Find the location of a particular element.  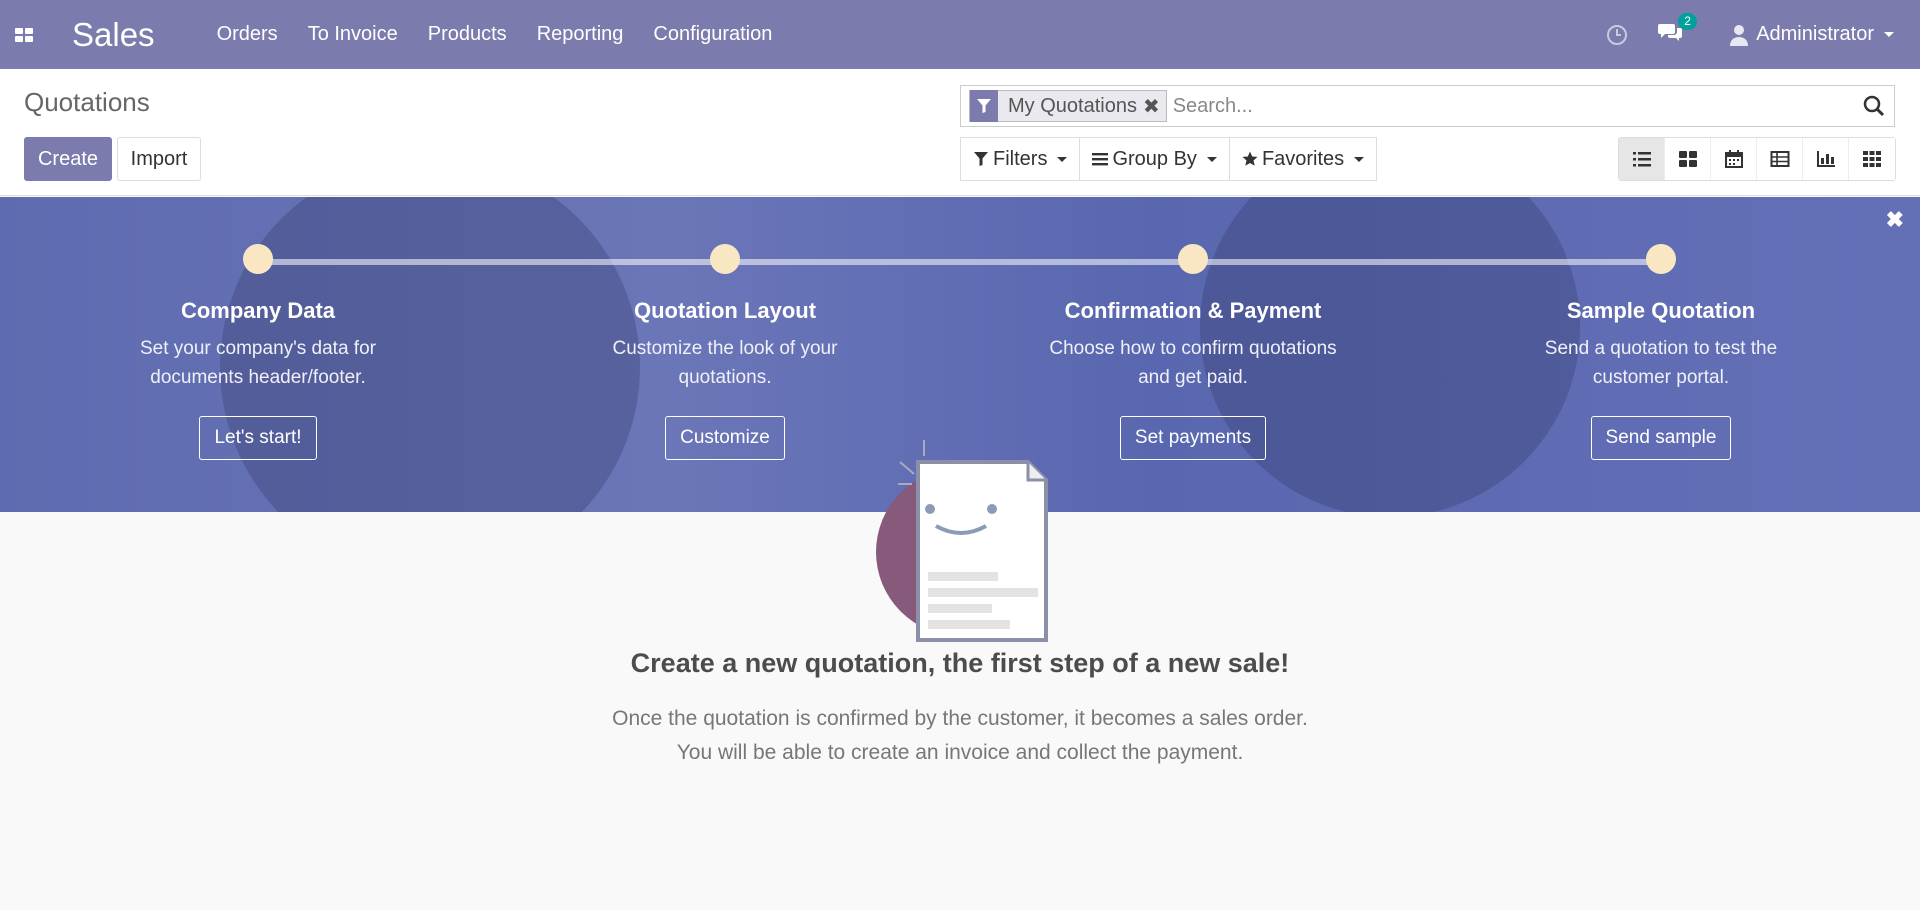

progress-track is located at coordinates (959, 262).